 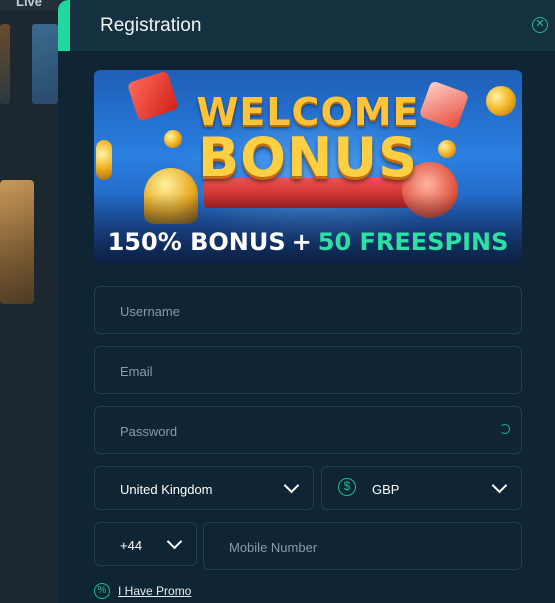 What do you see at coordinates (273, 547) in the screenshot?
I see `mobile-number-placeholder: Mobile Number` at bounding box center [273, 547].